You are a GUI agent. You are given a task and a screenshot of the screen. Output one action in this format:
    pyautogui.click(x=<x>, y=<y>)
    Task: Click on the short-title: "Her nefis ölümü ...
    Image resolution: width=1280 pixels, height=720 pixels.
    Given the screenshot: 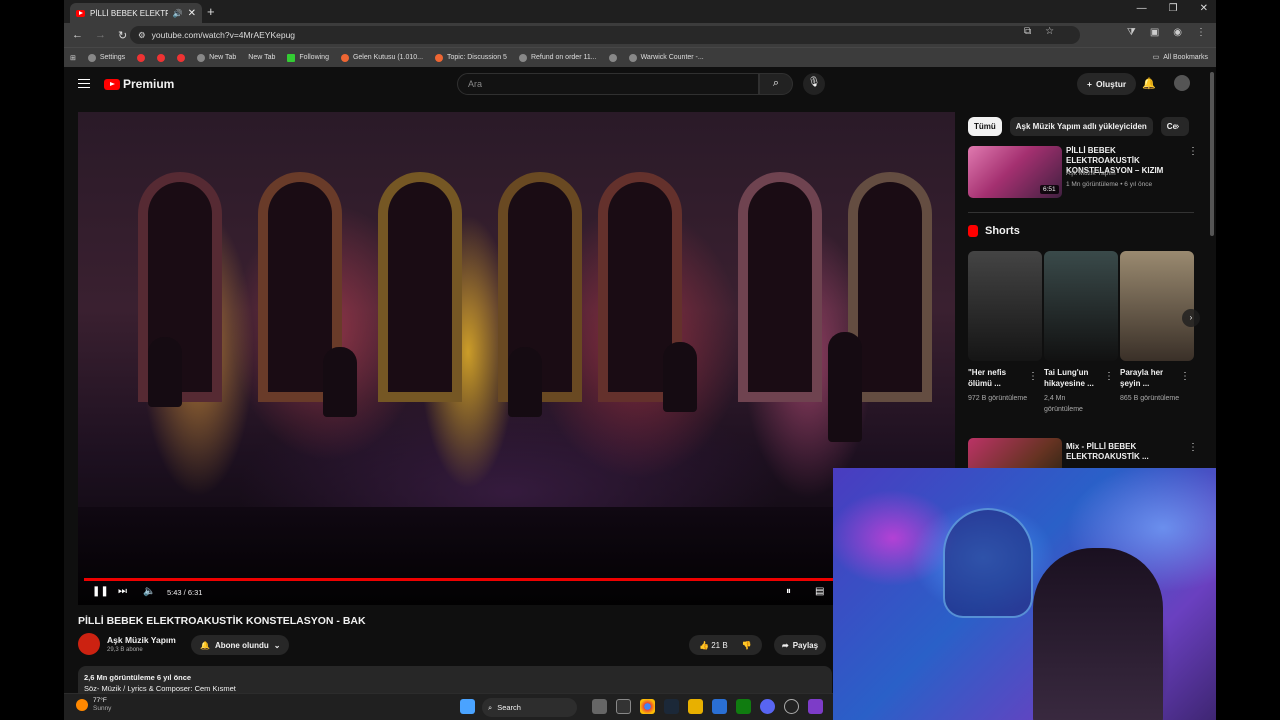 What is the action you would take?
    pyautogui.click(x=997, y=378)
    